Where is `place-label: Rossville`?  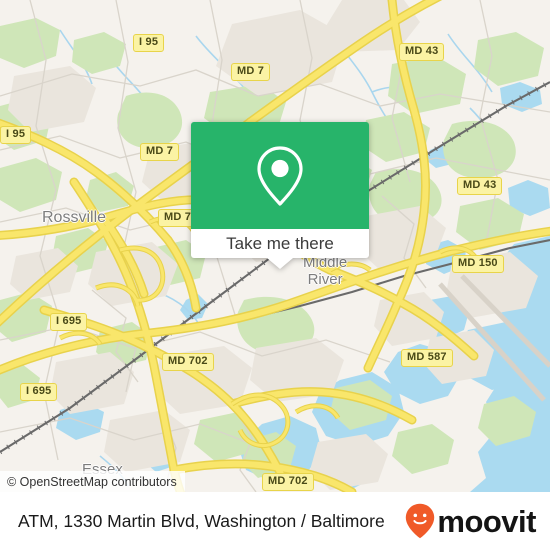 place-label: Rossville is located at coordinates (74, 217).